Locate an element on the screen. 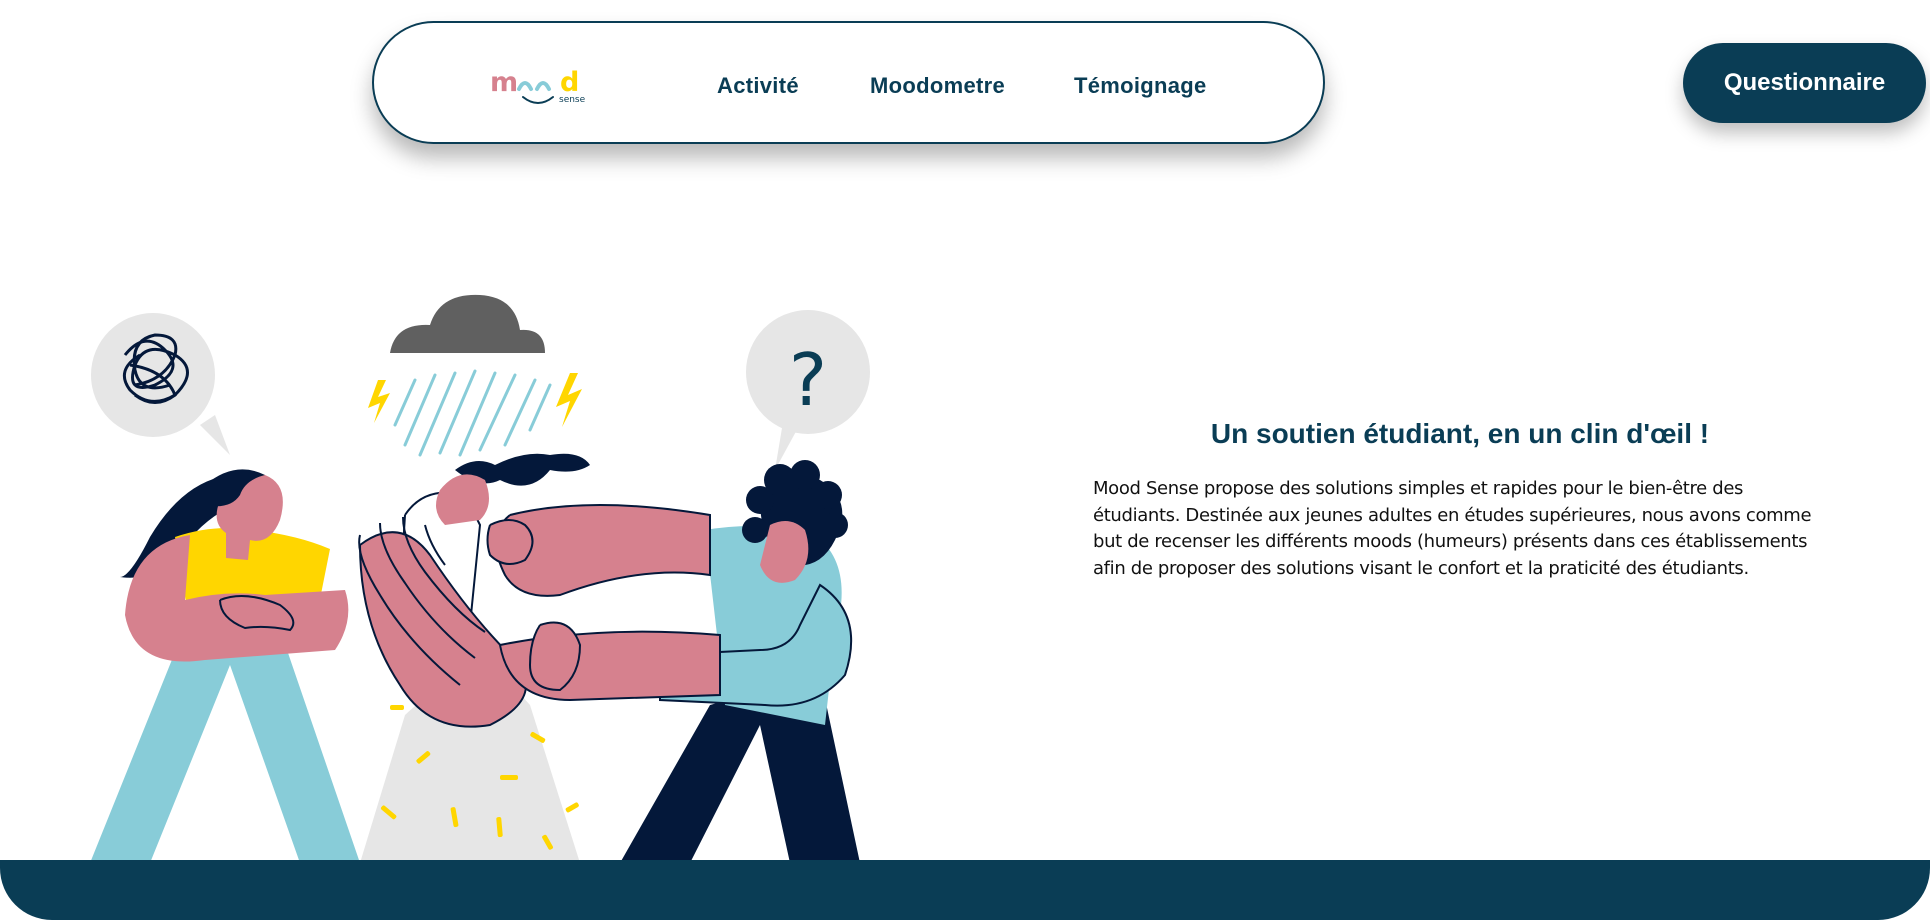 This screenshot has width=1930, height=920. logo-letter-d: d is located at coordinates (570, 82).